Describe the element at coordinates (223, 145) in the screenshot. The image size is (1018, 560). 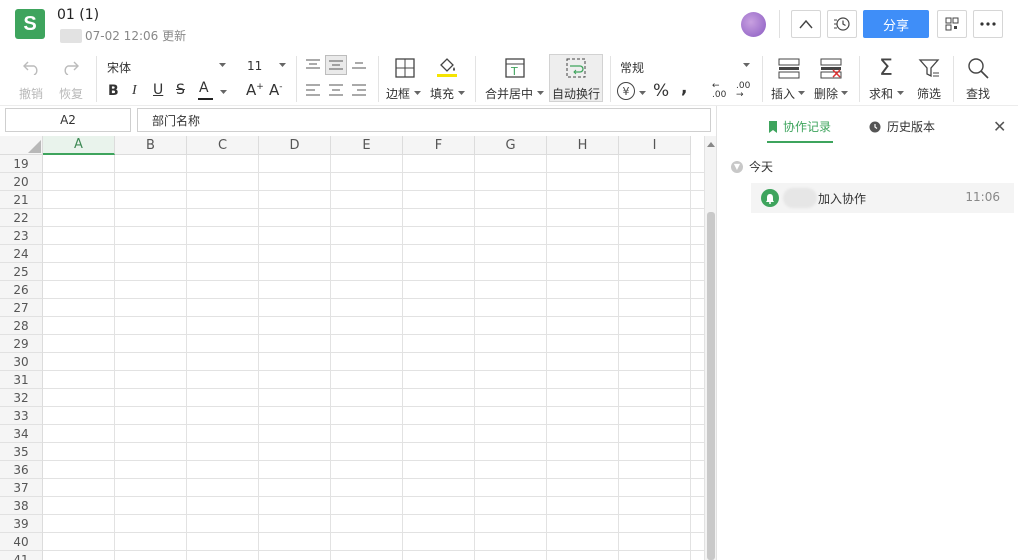
I see `column-header: C` at that location.